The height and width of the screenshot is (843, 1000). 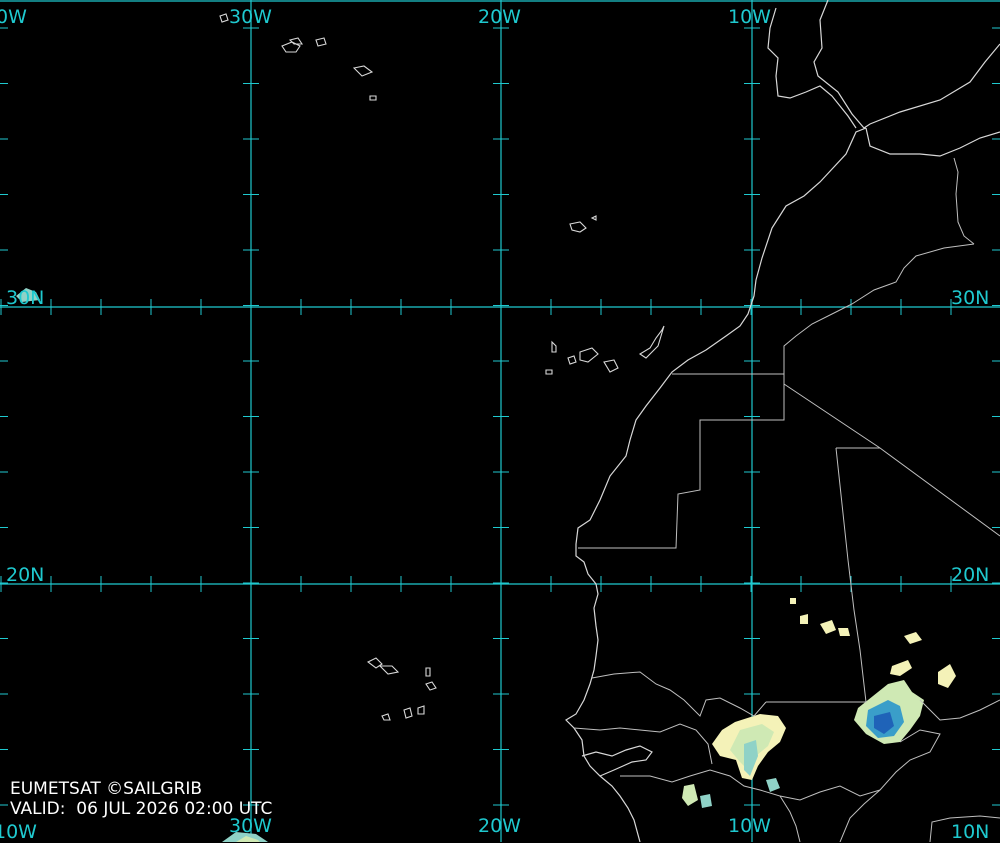 What do you see at coordinates (38, 809) in the screenshot?
I see `valid-label: VALID:` at bounding box center [38, 809].